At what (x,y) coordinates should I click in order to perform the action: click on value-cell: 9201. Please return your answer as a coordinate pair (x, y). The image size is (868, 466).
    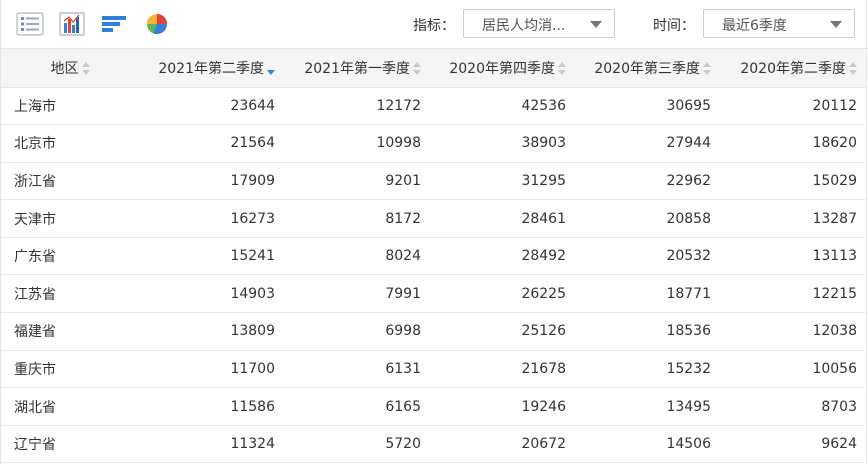
    Looking at the image, I should click on (403, 180).